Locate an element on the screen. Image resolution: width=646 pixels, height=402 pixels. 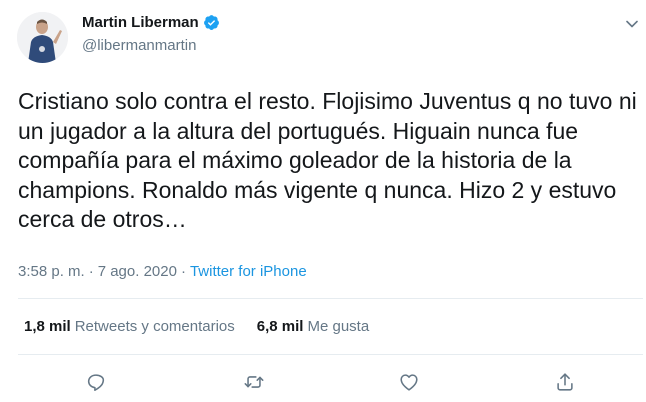
like-button is located at coordinates (409, 382).